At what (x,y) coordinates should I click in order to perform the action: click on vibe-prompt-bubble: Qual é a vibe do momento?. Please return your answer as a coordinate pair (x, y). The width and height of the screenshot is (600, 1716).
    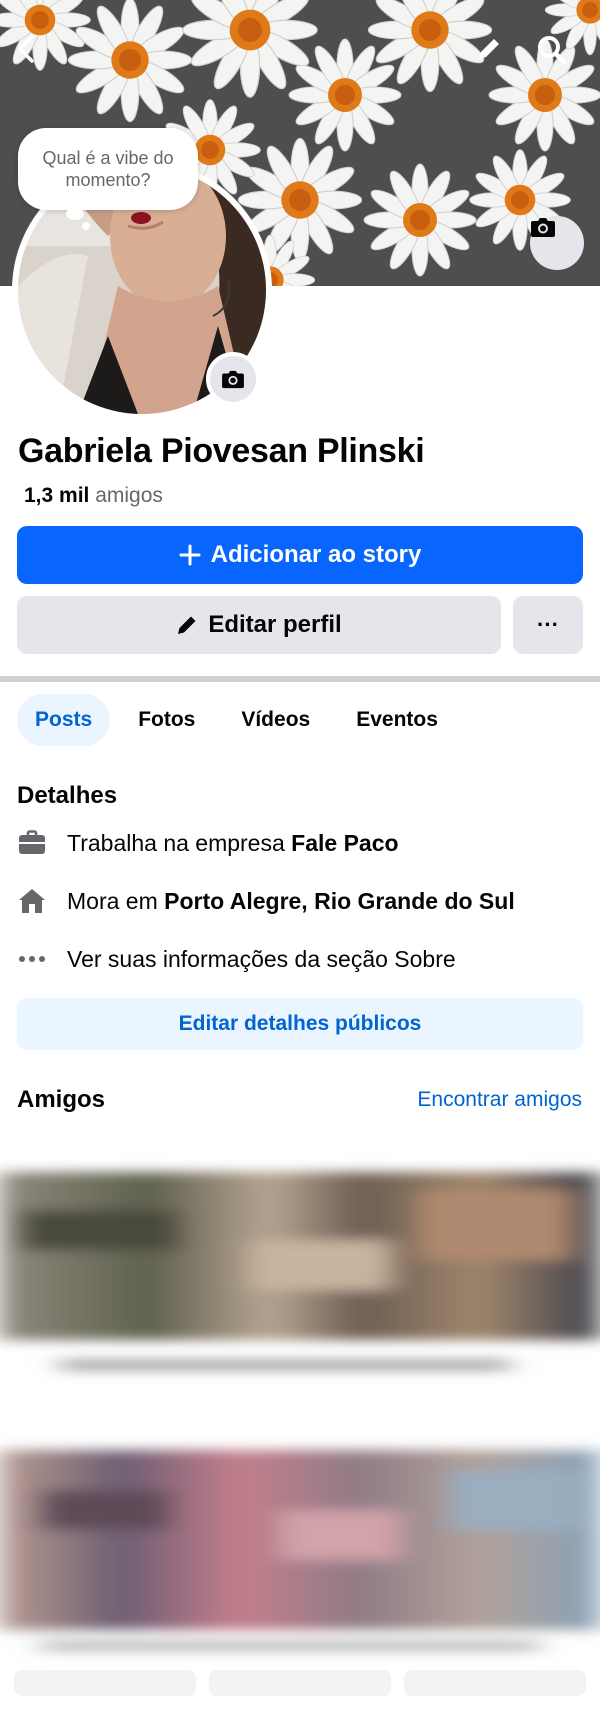
    Looking at the image, I should click on (108, 169).